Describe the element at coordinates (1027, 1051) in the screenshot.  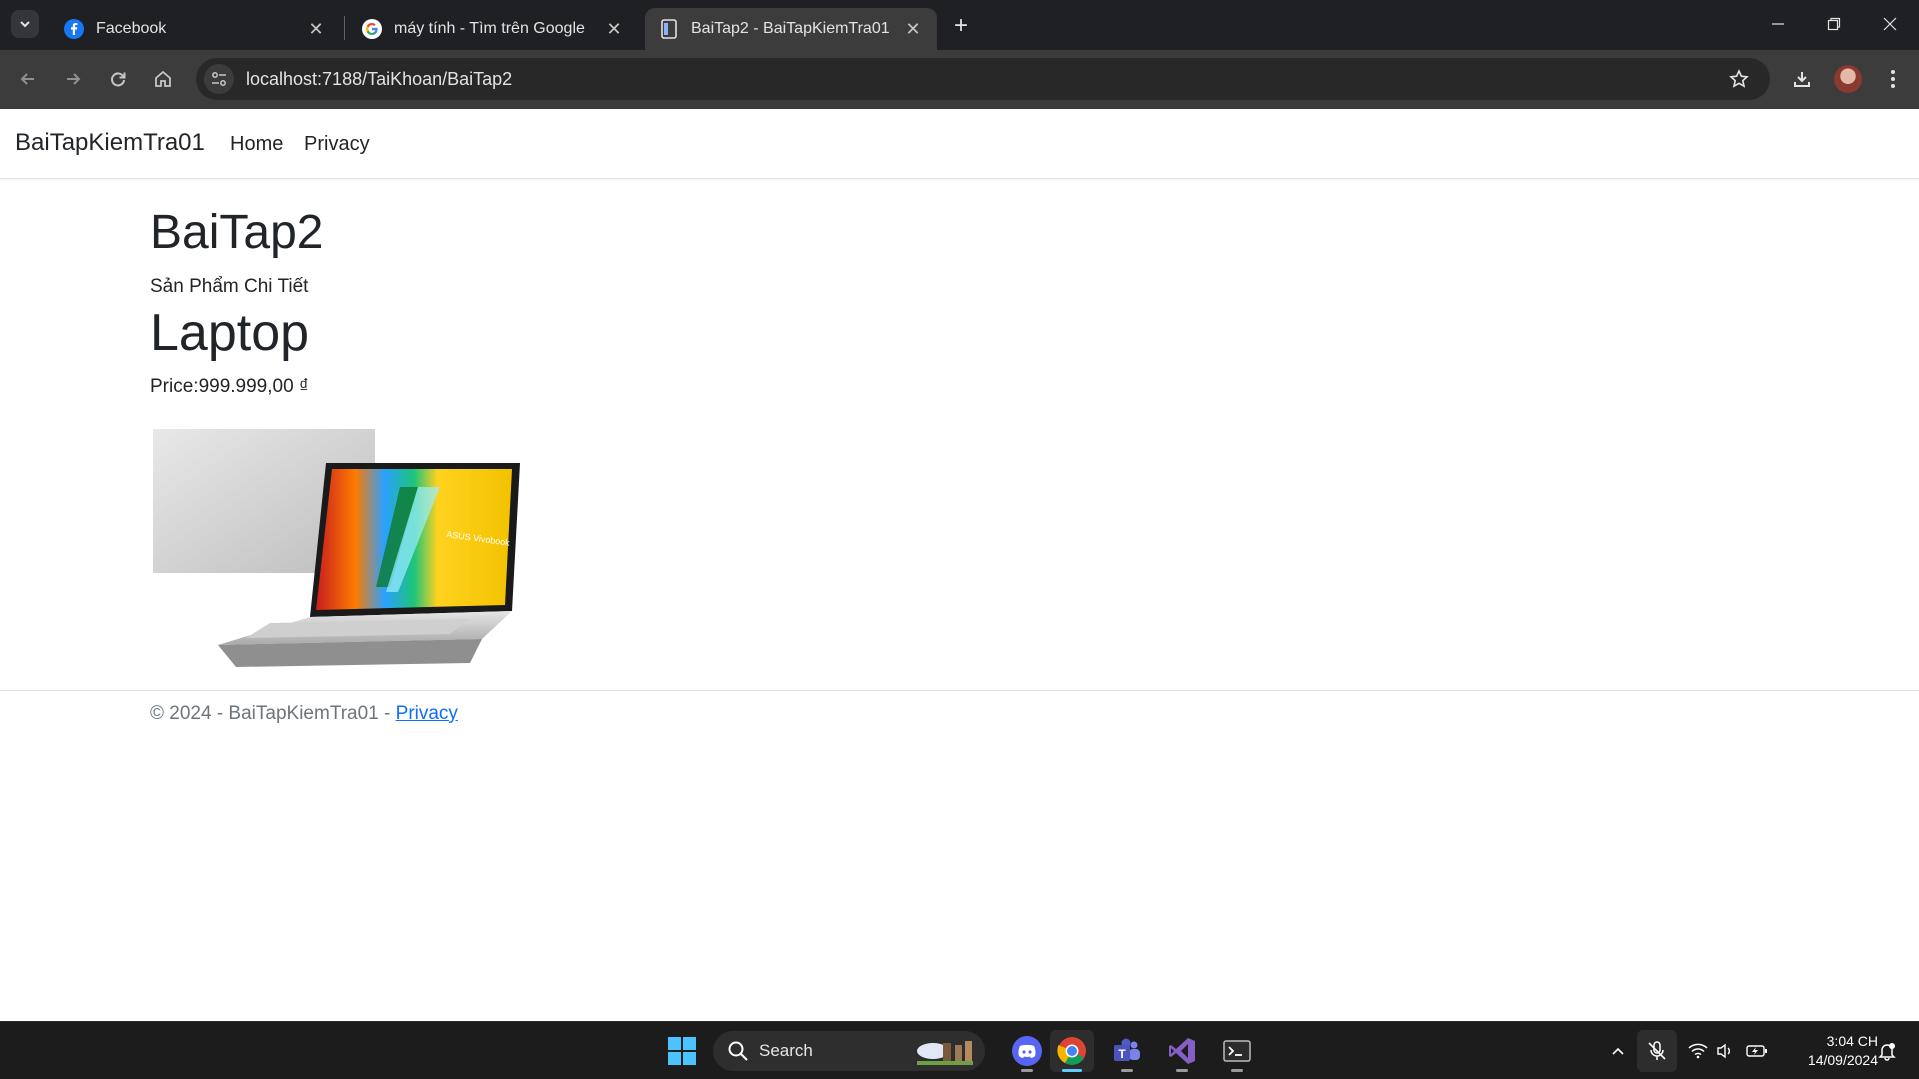
I see `discord-taskbar-icon` at that location.